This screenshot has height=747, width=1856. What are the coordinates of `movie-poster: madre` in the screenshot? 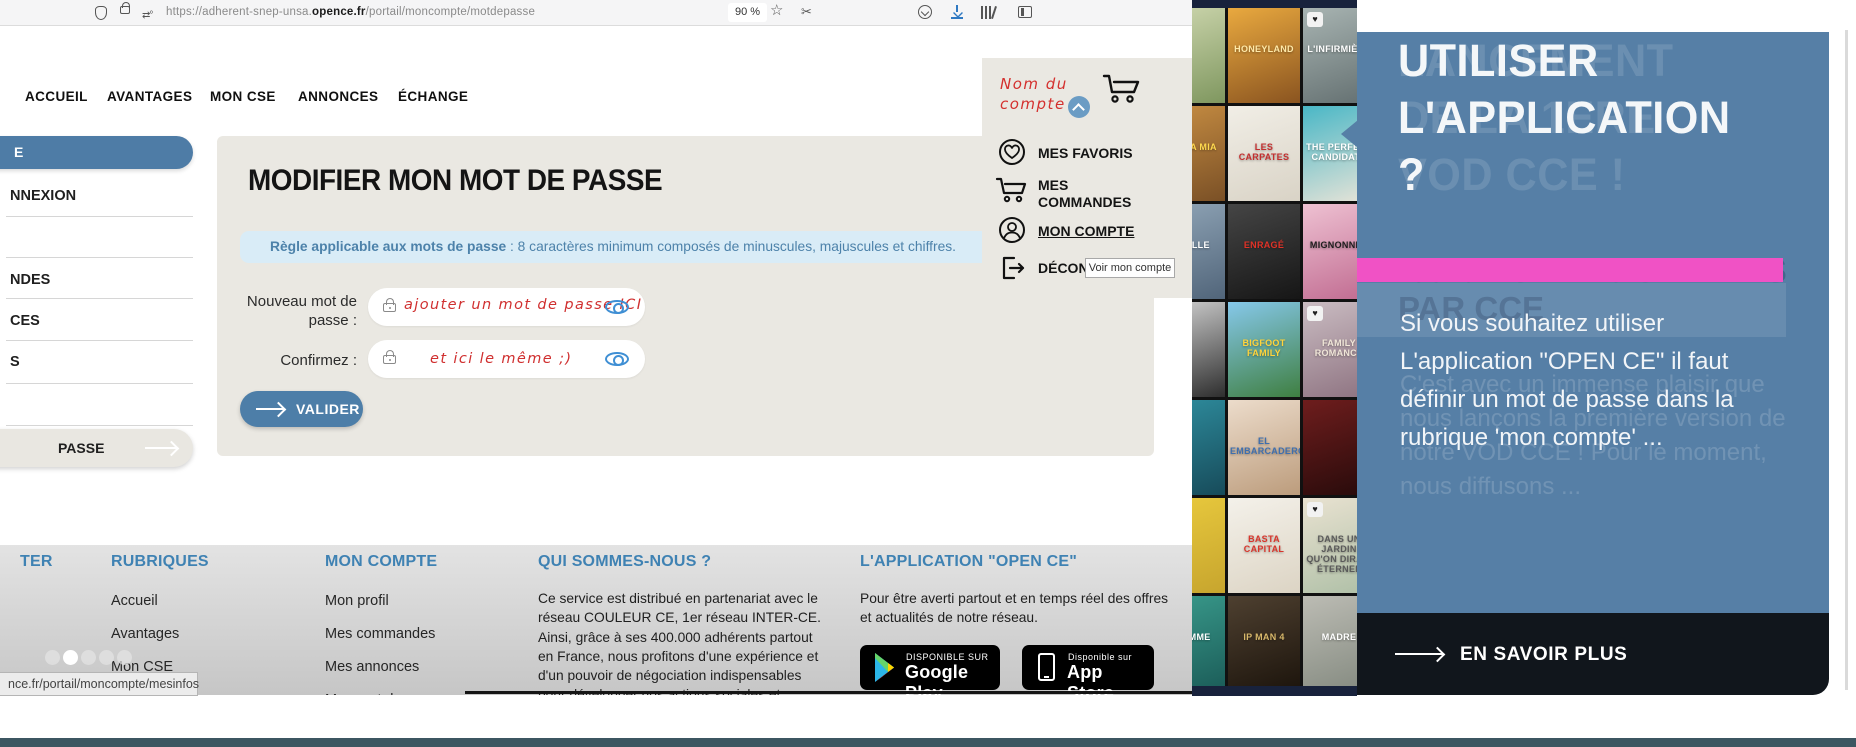 It's located at (1330, 641).